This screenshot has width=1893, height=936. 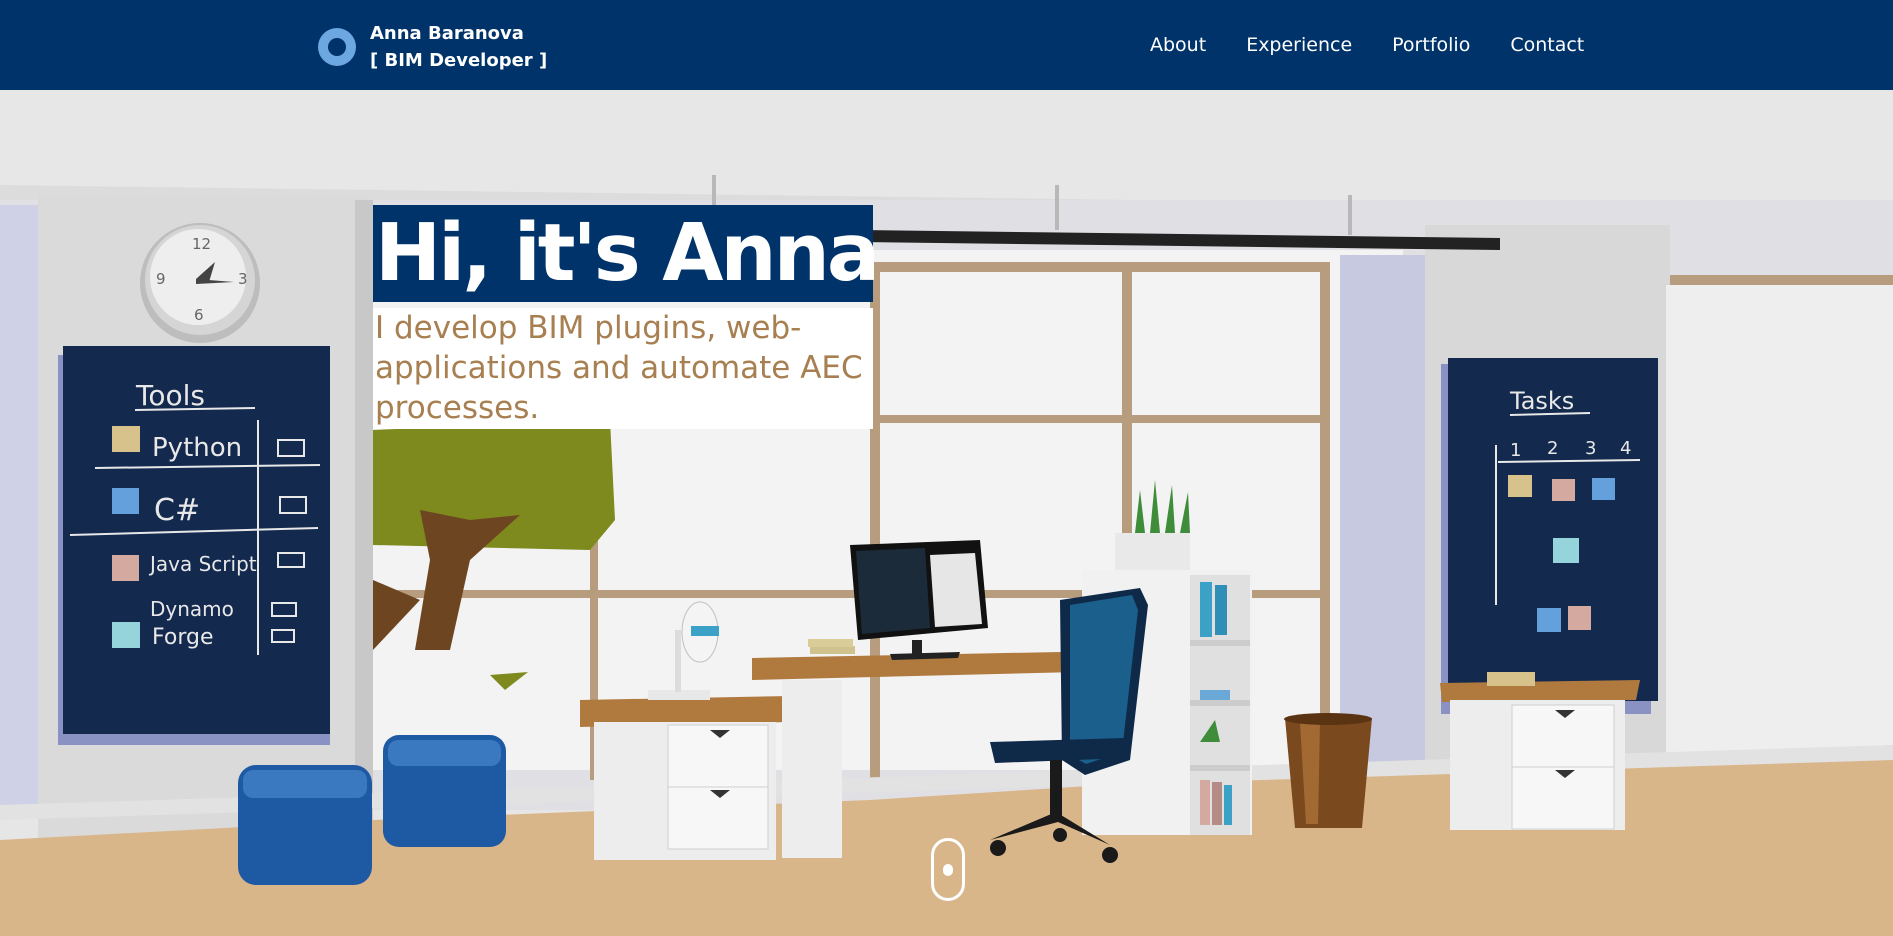 I want to click on tools-board-title: Tools, so click(x=170, y=395).